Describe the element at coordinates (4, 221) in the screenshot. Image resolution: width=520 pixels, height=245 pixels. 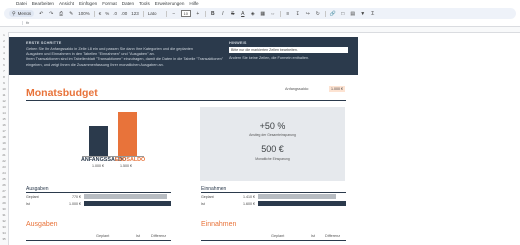
I see `row-number: 32` at that location.